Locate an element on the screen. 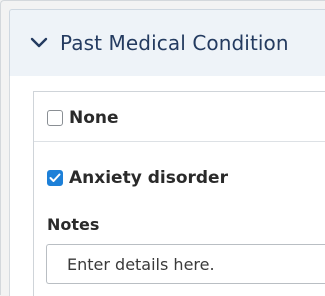 The height and width of the screenshot is (296, 325). notes-input is located at coordinates (185, 264).